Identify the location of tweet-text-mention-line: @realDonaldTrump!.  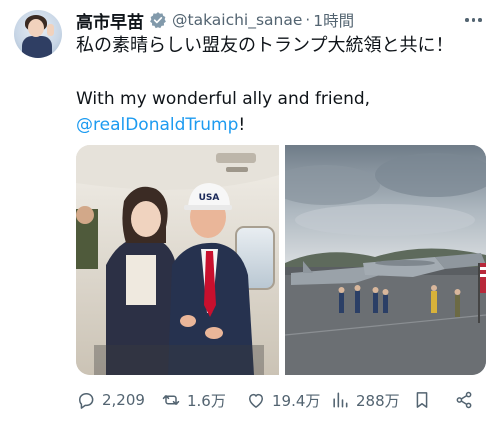
(160, 125).